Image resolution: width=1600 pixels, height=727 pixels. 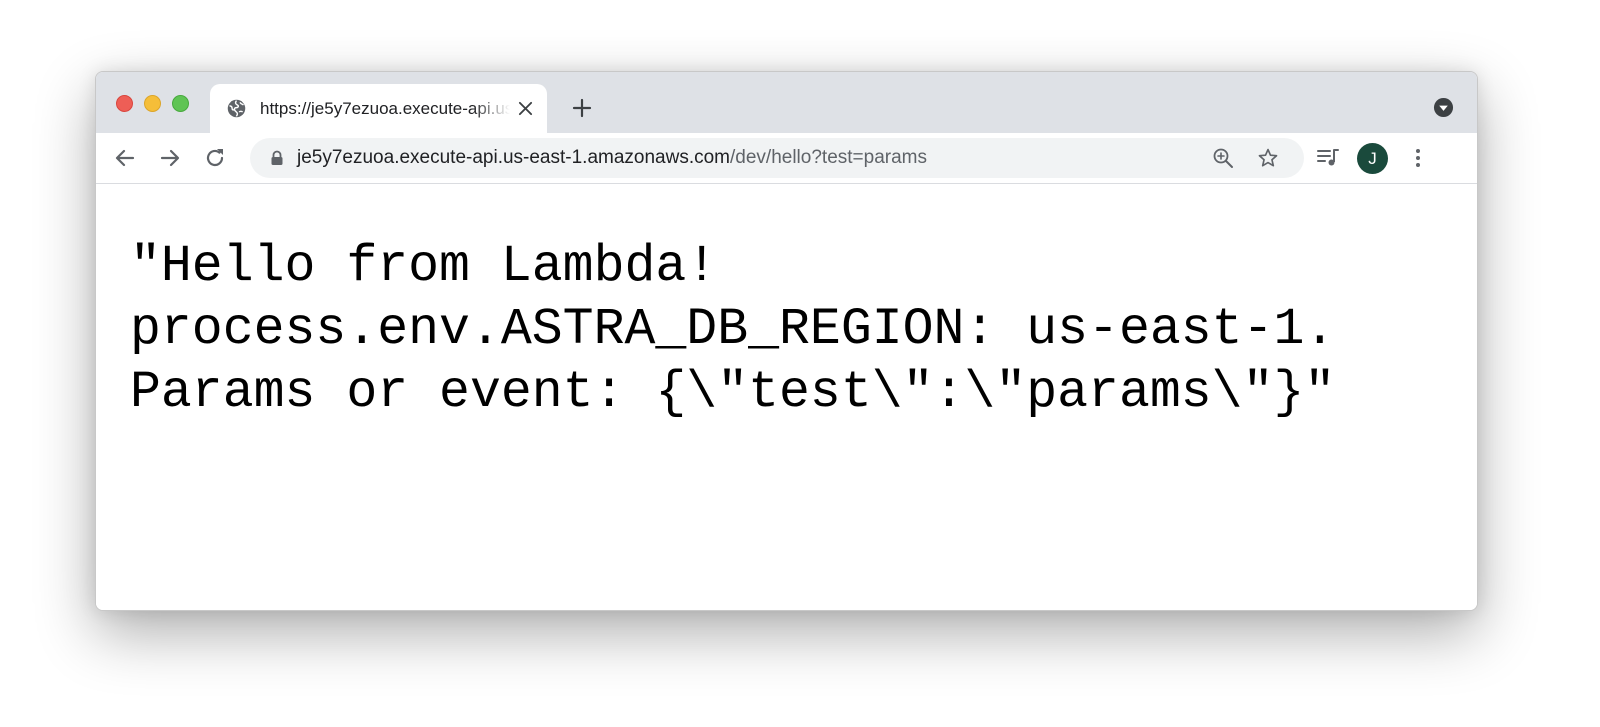 I want to click on star-icon, so click(x=1268, y=158).